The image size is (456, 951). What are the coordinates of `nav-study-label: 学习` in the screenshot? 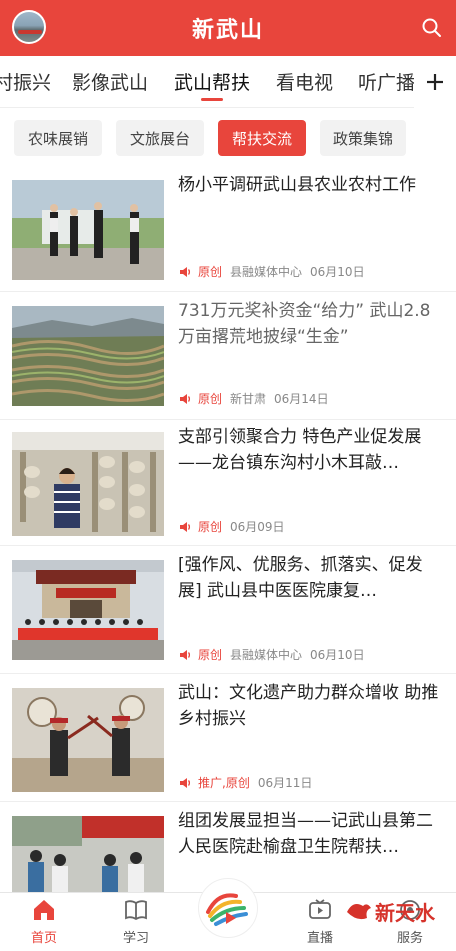 It's located at (135, 938).